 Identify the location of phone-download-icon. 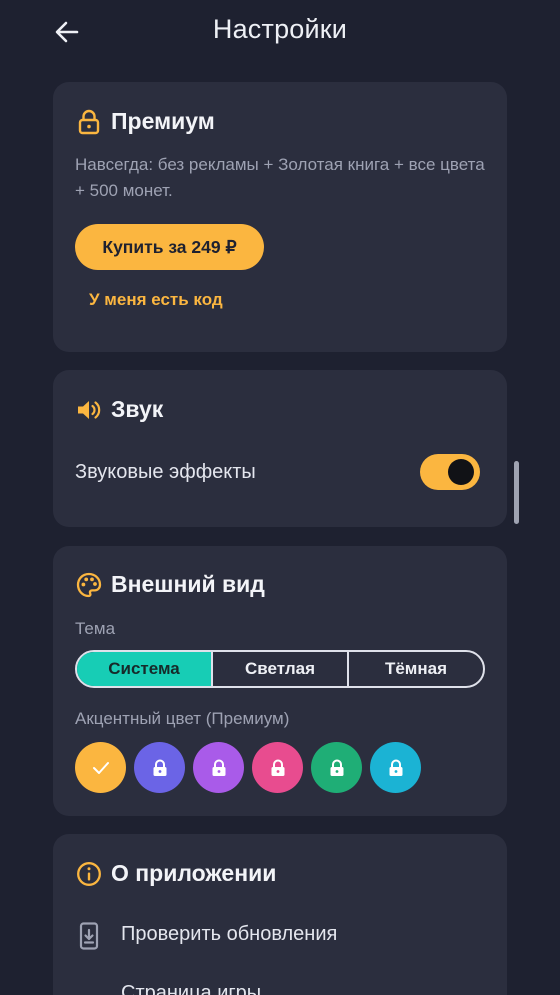
(89, 936).